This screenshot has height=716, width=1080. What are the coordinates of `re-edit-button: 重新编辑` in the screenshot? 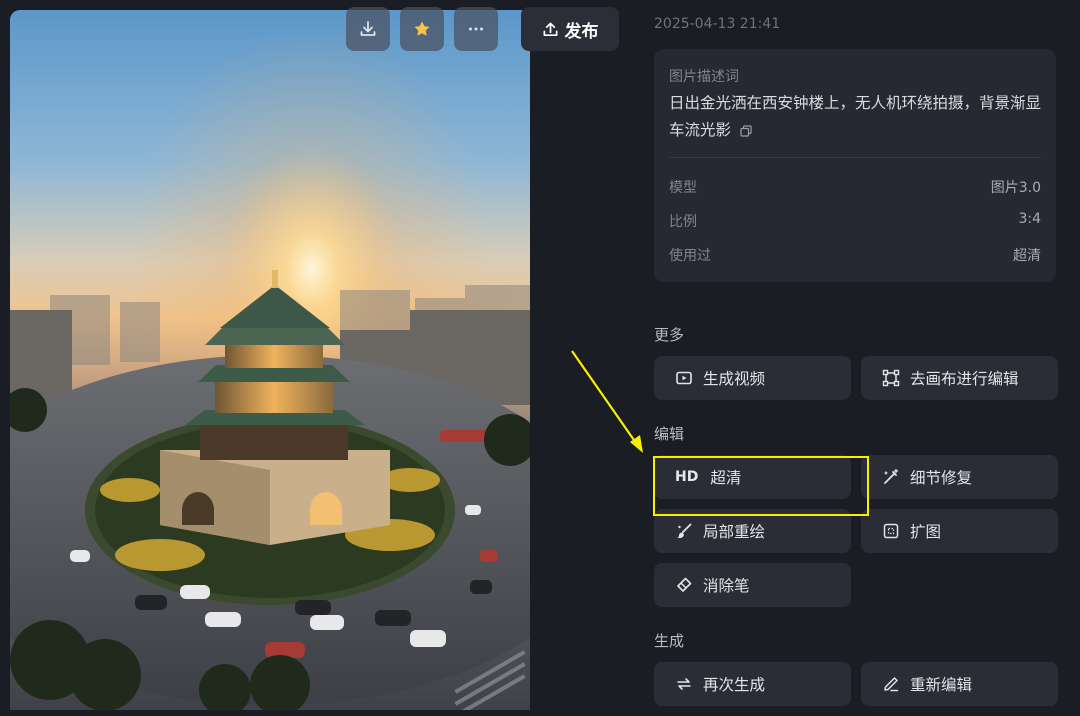 It's located at (959, 684).